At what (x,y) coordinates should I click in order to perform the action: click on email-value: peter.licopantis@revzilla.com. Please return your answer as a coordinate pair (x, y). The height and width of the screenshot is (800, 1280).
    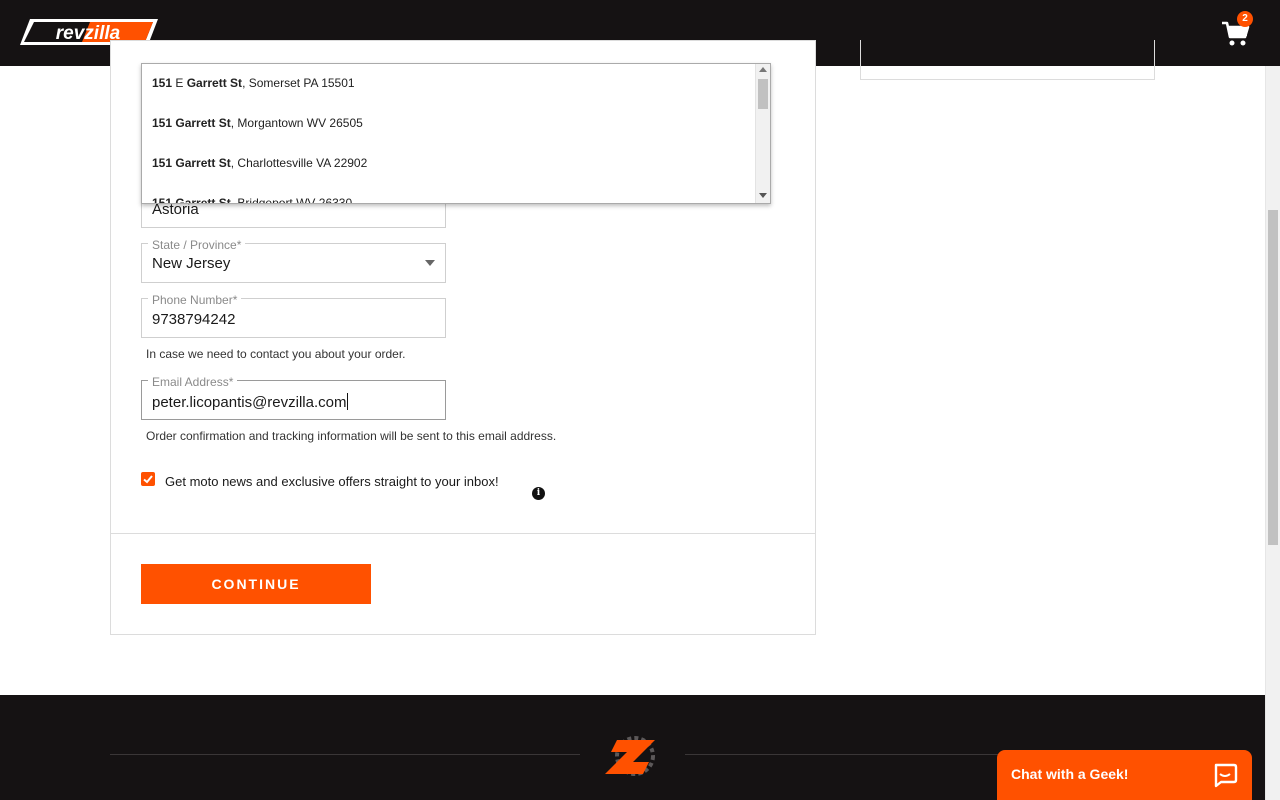
    Looking at the image, I should click on (249, 402).